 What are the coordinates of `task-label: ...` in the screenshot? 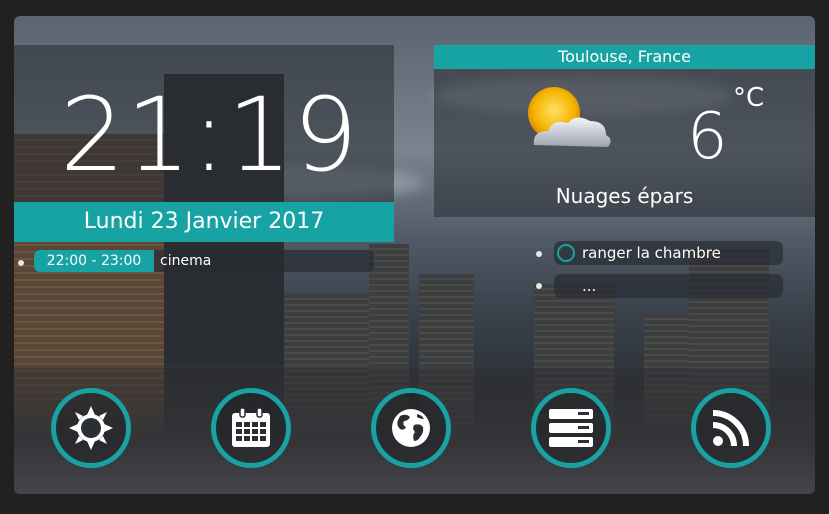 It's located at (589, 286).